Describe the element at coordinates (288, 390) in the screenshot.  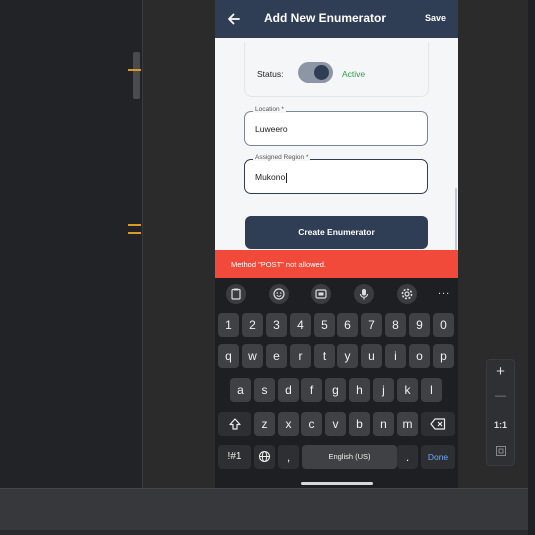
I see `key-d: d` at that location.